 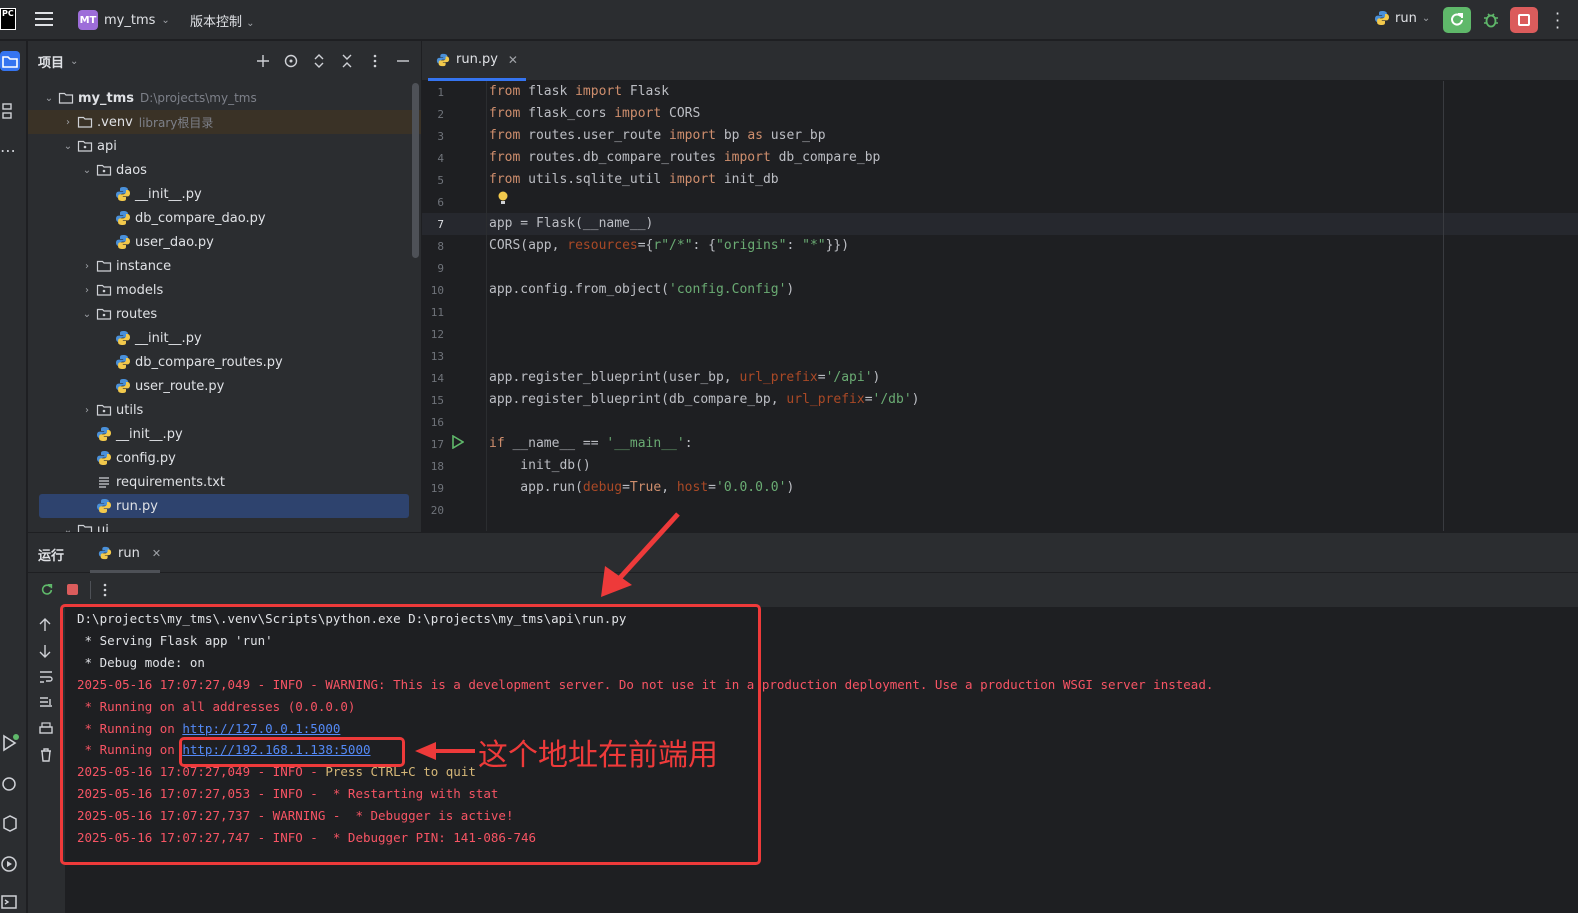 What do you see at coordinates (224, 242) in the screenshot?
I see `tree-item: user_dao.py` at bounding box center [224, 242].